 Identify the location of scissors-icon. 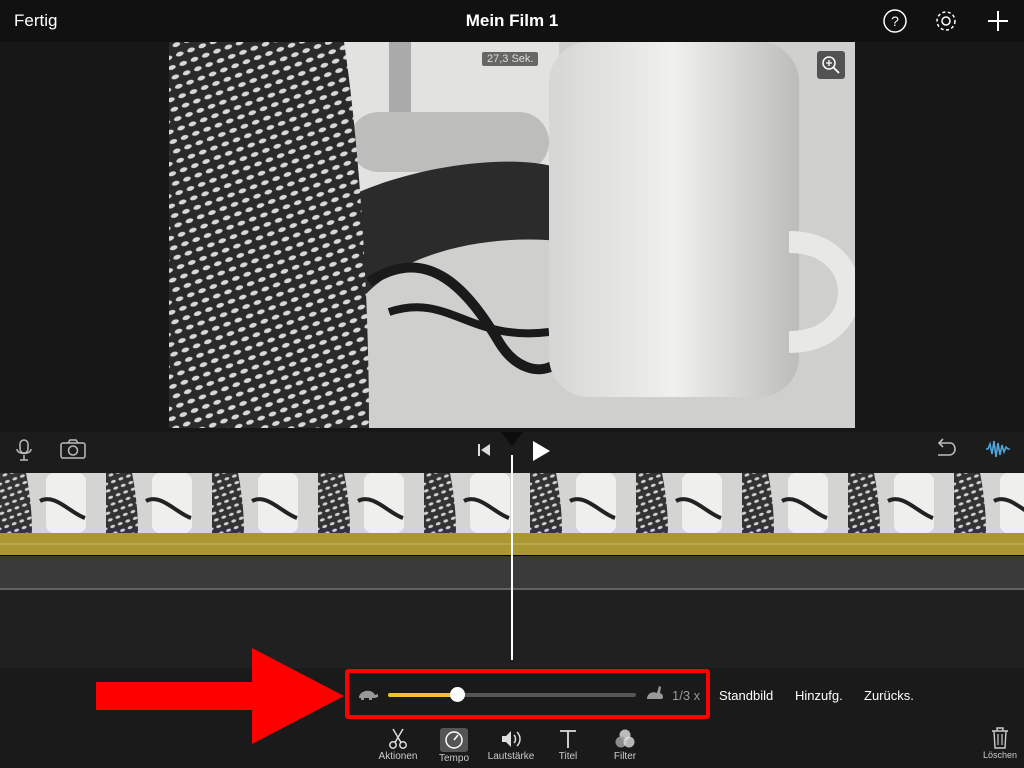
(398, 739).